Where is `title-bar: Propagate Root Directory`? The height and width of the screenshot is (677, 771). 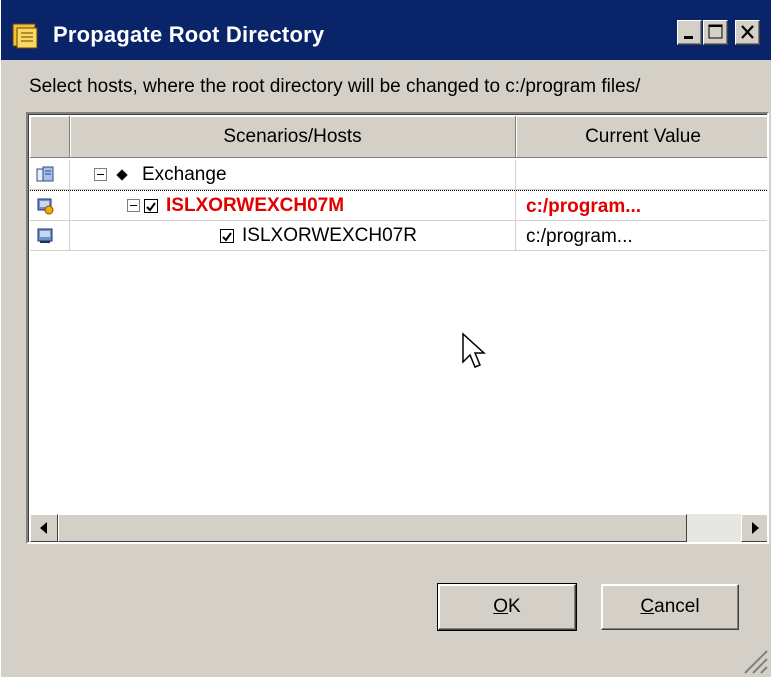
title-bar: Propagate Root Directory is located at coordinates (386, 30).